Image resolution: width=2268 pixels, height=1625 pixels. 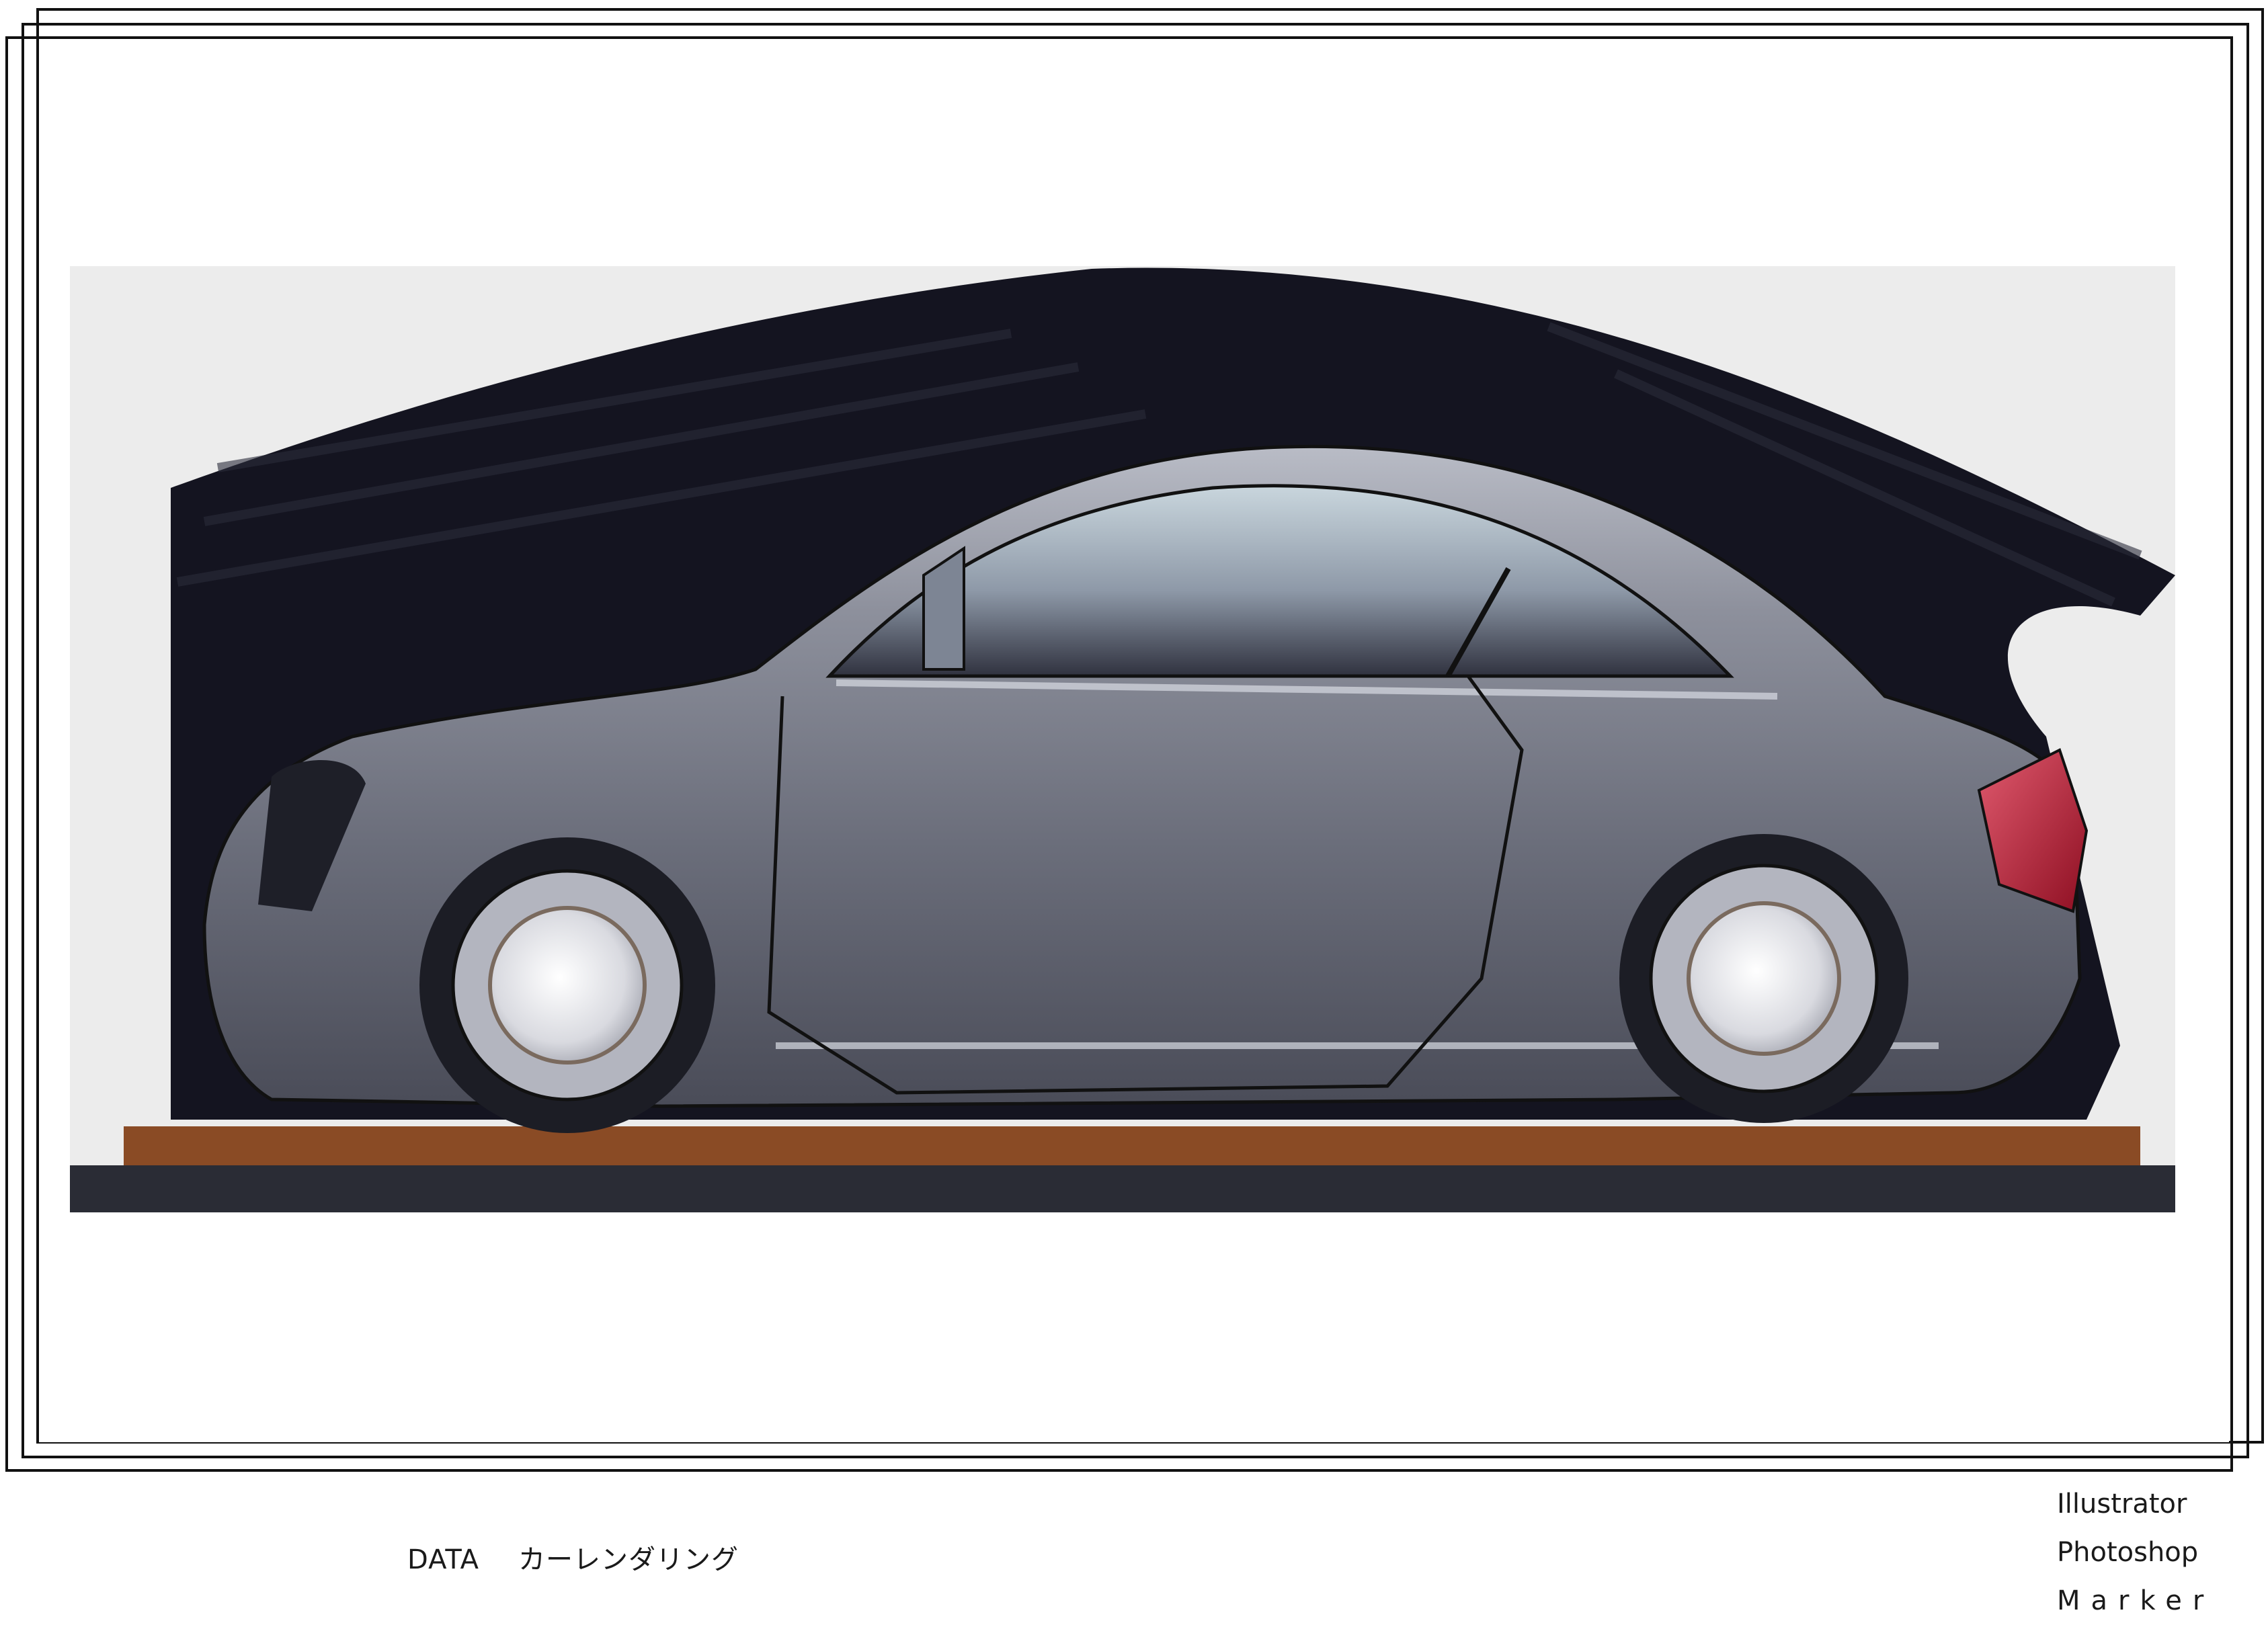 I want to click on rear-wheel, so click(x=1764, y=978).